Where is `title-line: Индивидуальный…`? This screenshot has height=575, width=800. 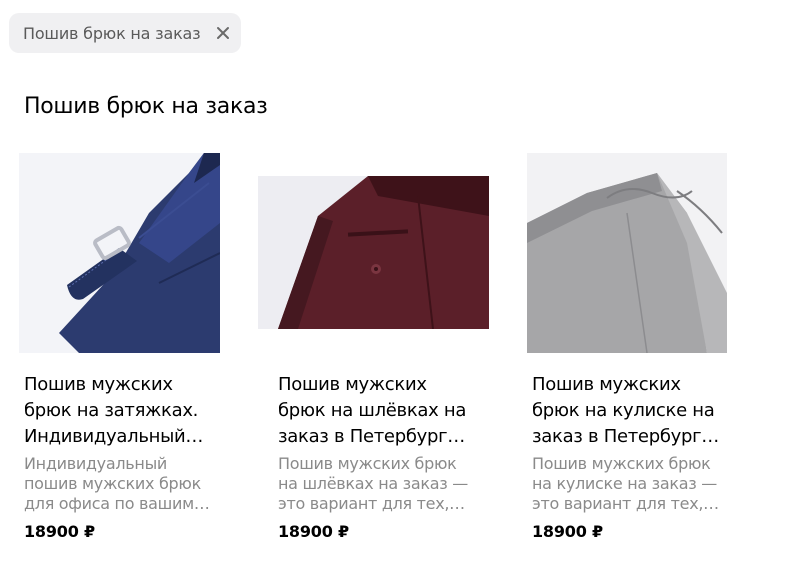 title-line: Индивидуальный… is located at coordinates (114, 436).